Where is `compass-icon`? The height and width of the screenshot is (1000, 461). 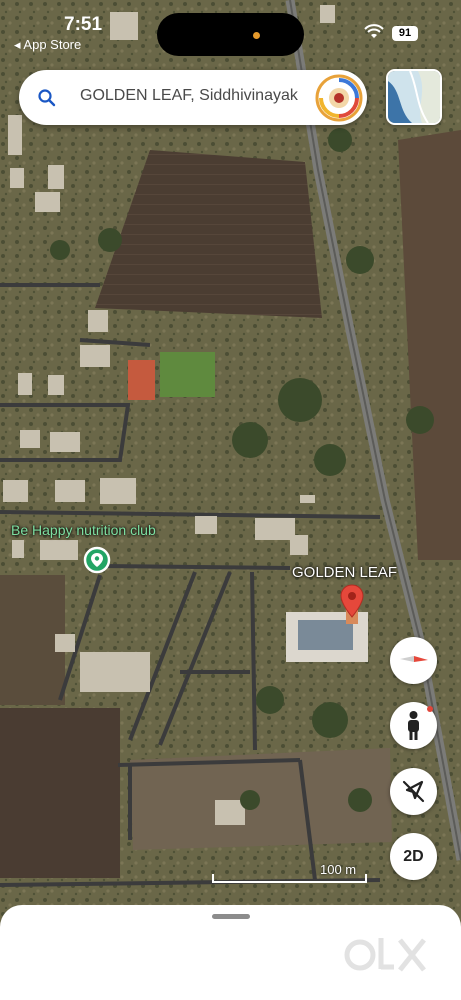 compass-icon is located at coordinates (414, 659).